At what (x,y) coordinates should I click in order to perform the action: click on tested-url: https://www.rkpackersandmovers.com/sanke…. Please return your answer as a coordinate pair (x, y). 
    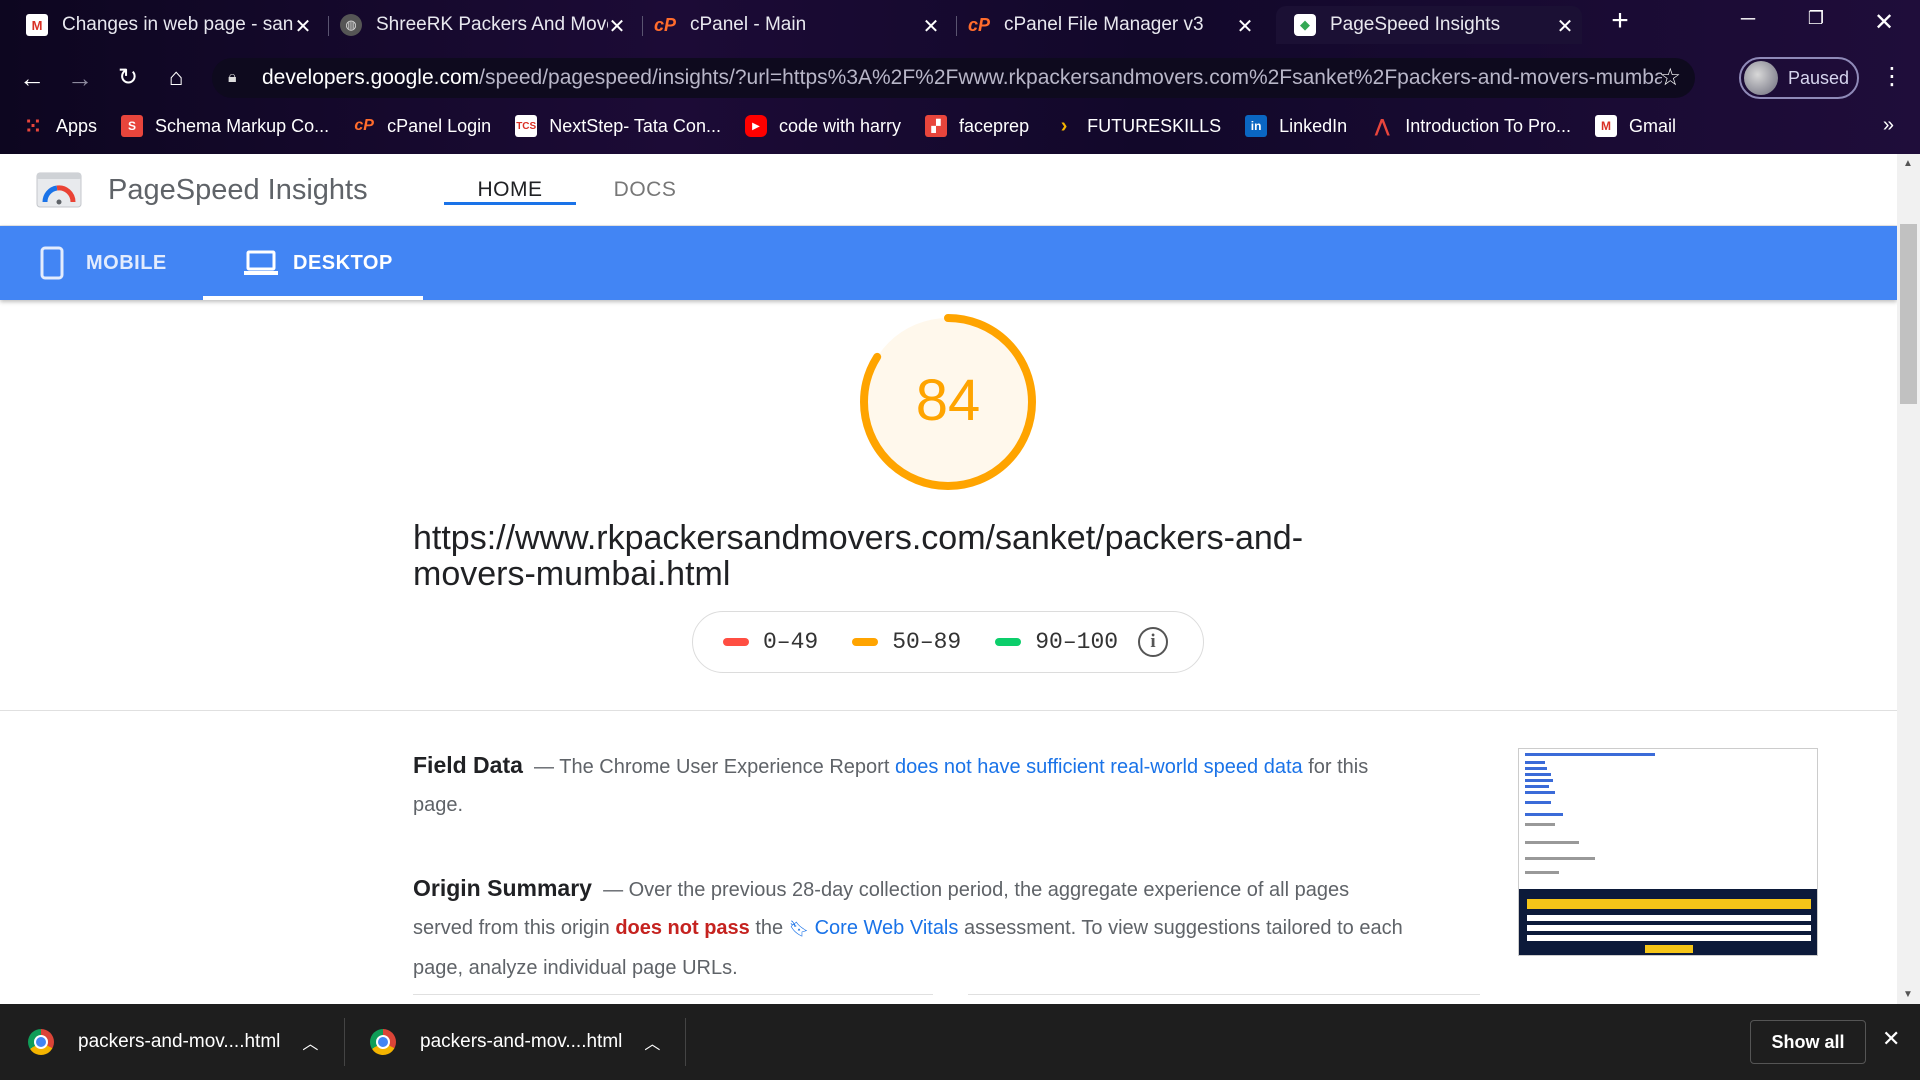
    Looking at the image, I should click on (858, 556).